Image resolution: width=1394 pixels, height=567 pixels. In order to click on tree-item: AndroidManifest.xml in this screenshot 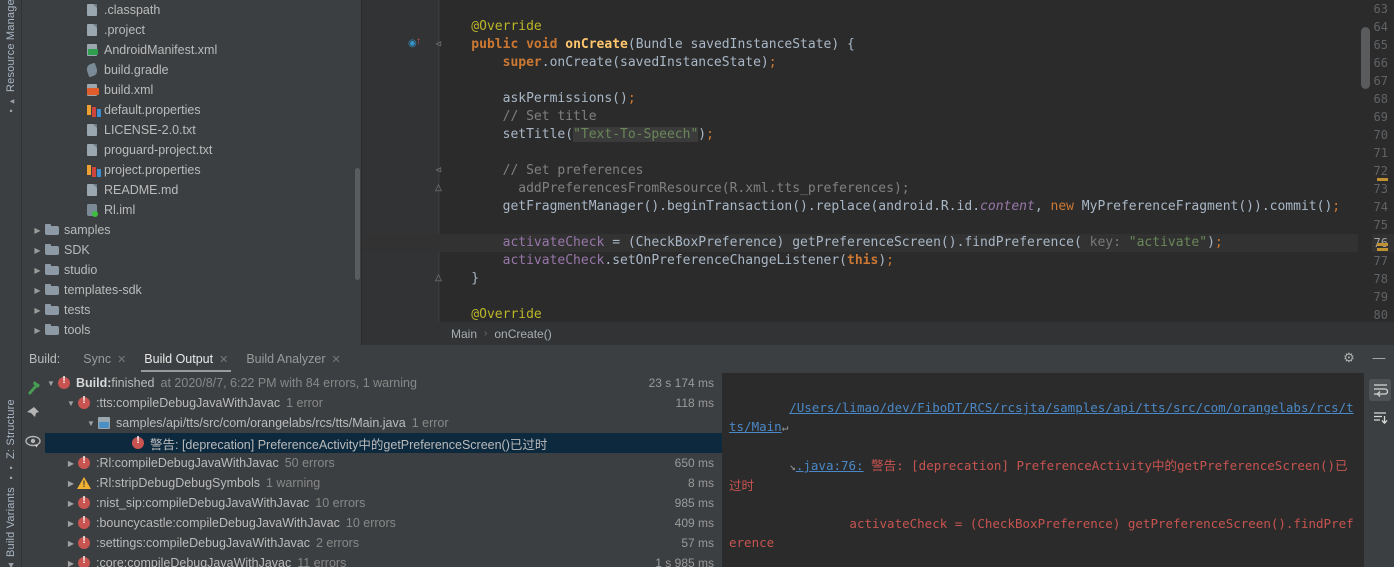, I will do `click(192, 50)`.